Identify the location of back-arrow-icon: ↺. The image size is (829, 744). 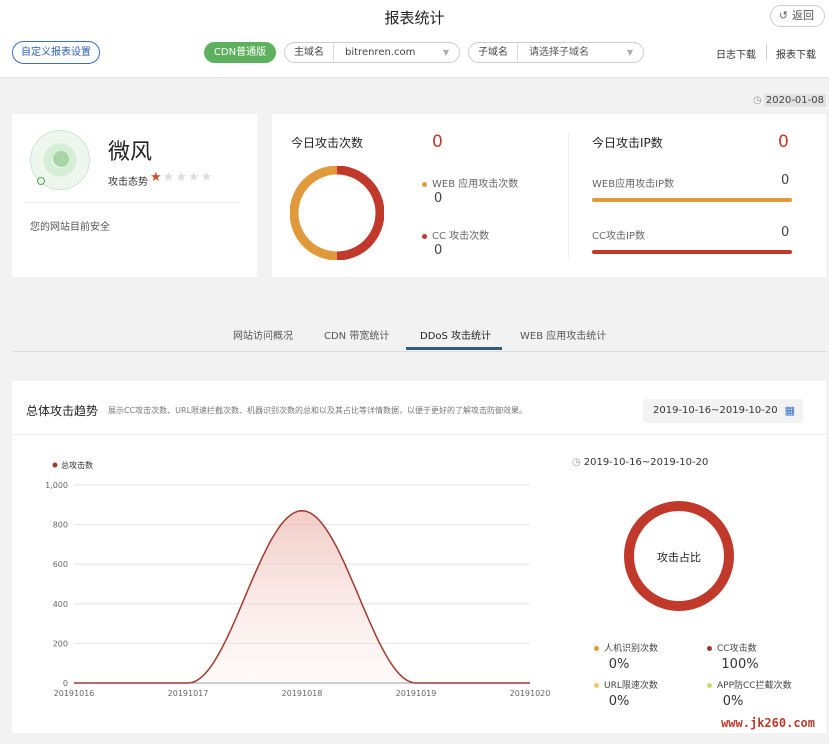
(783, 15).